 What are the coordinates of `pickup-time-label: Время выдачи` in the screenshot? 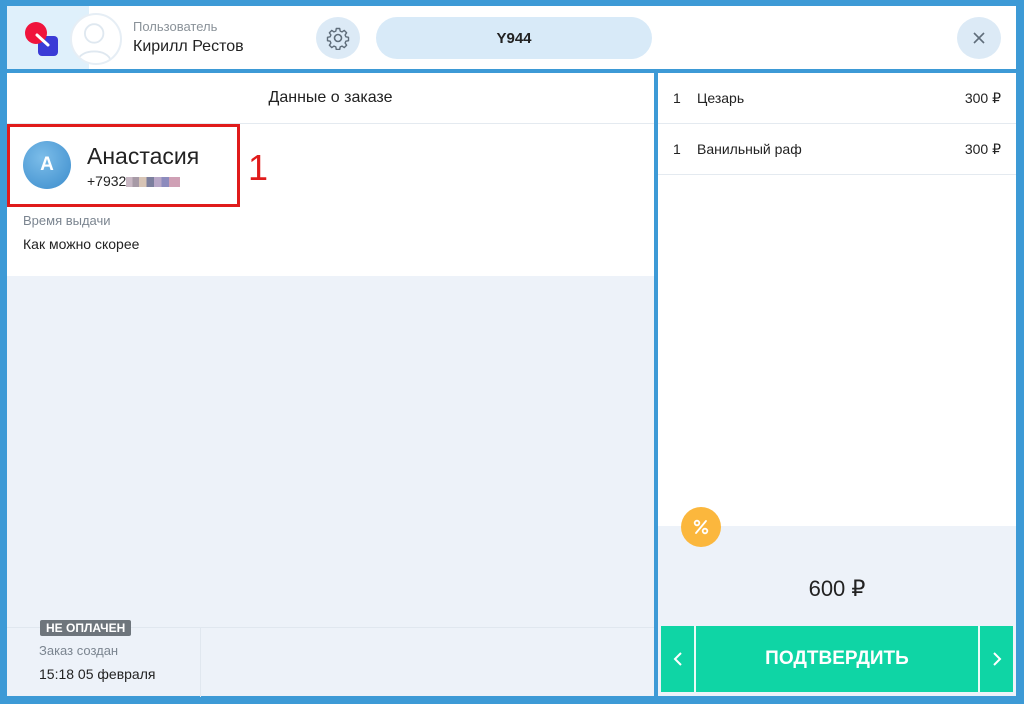 It's located at (67, 220).